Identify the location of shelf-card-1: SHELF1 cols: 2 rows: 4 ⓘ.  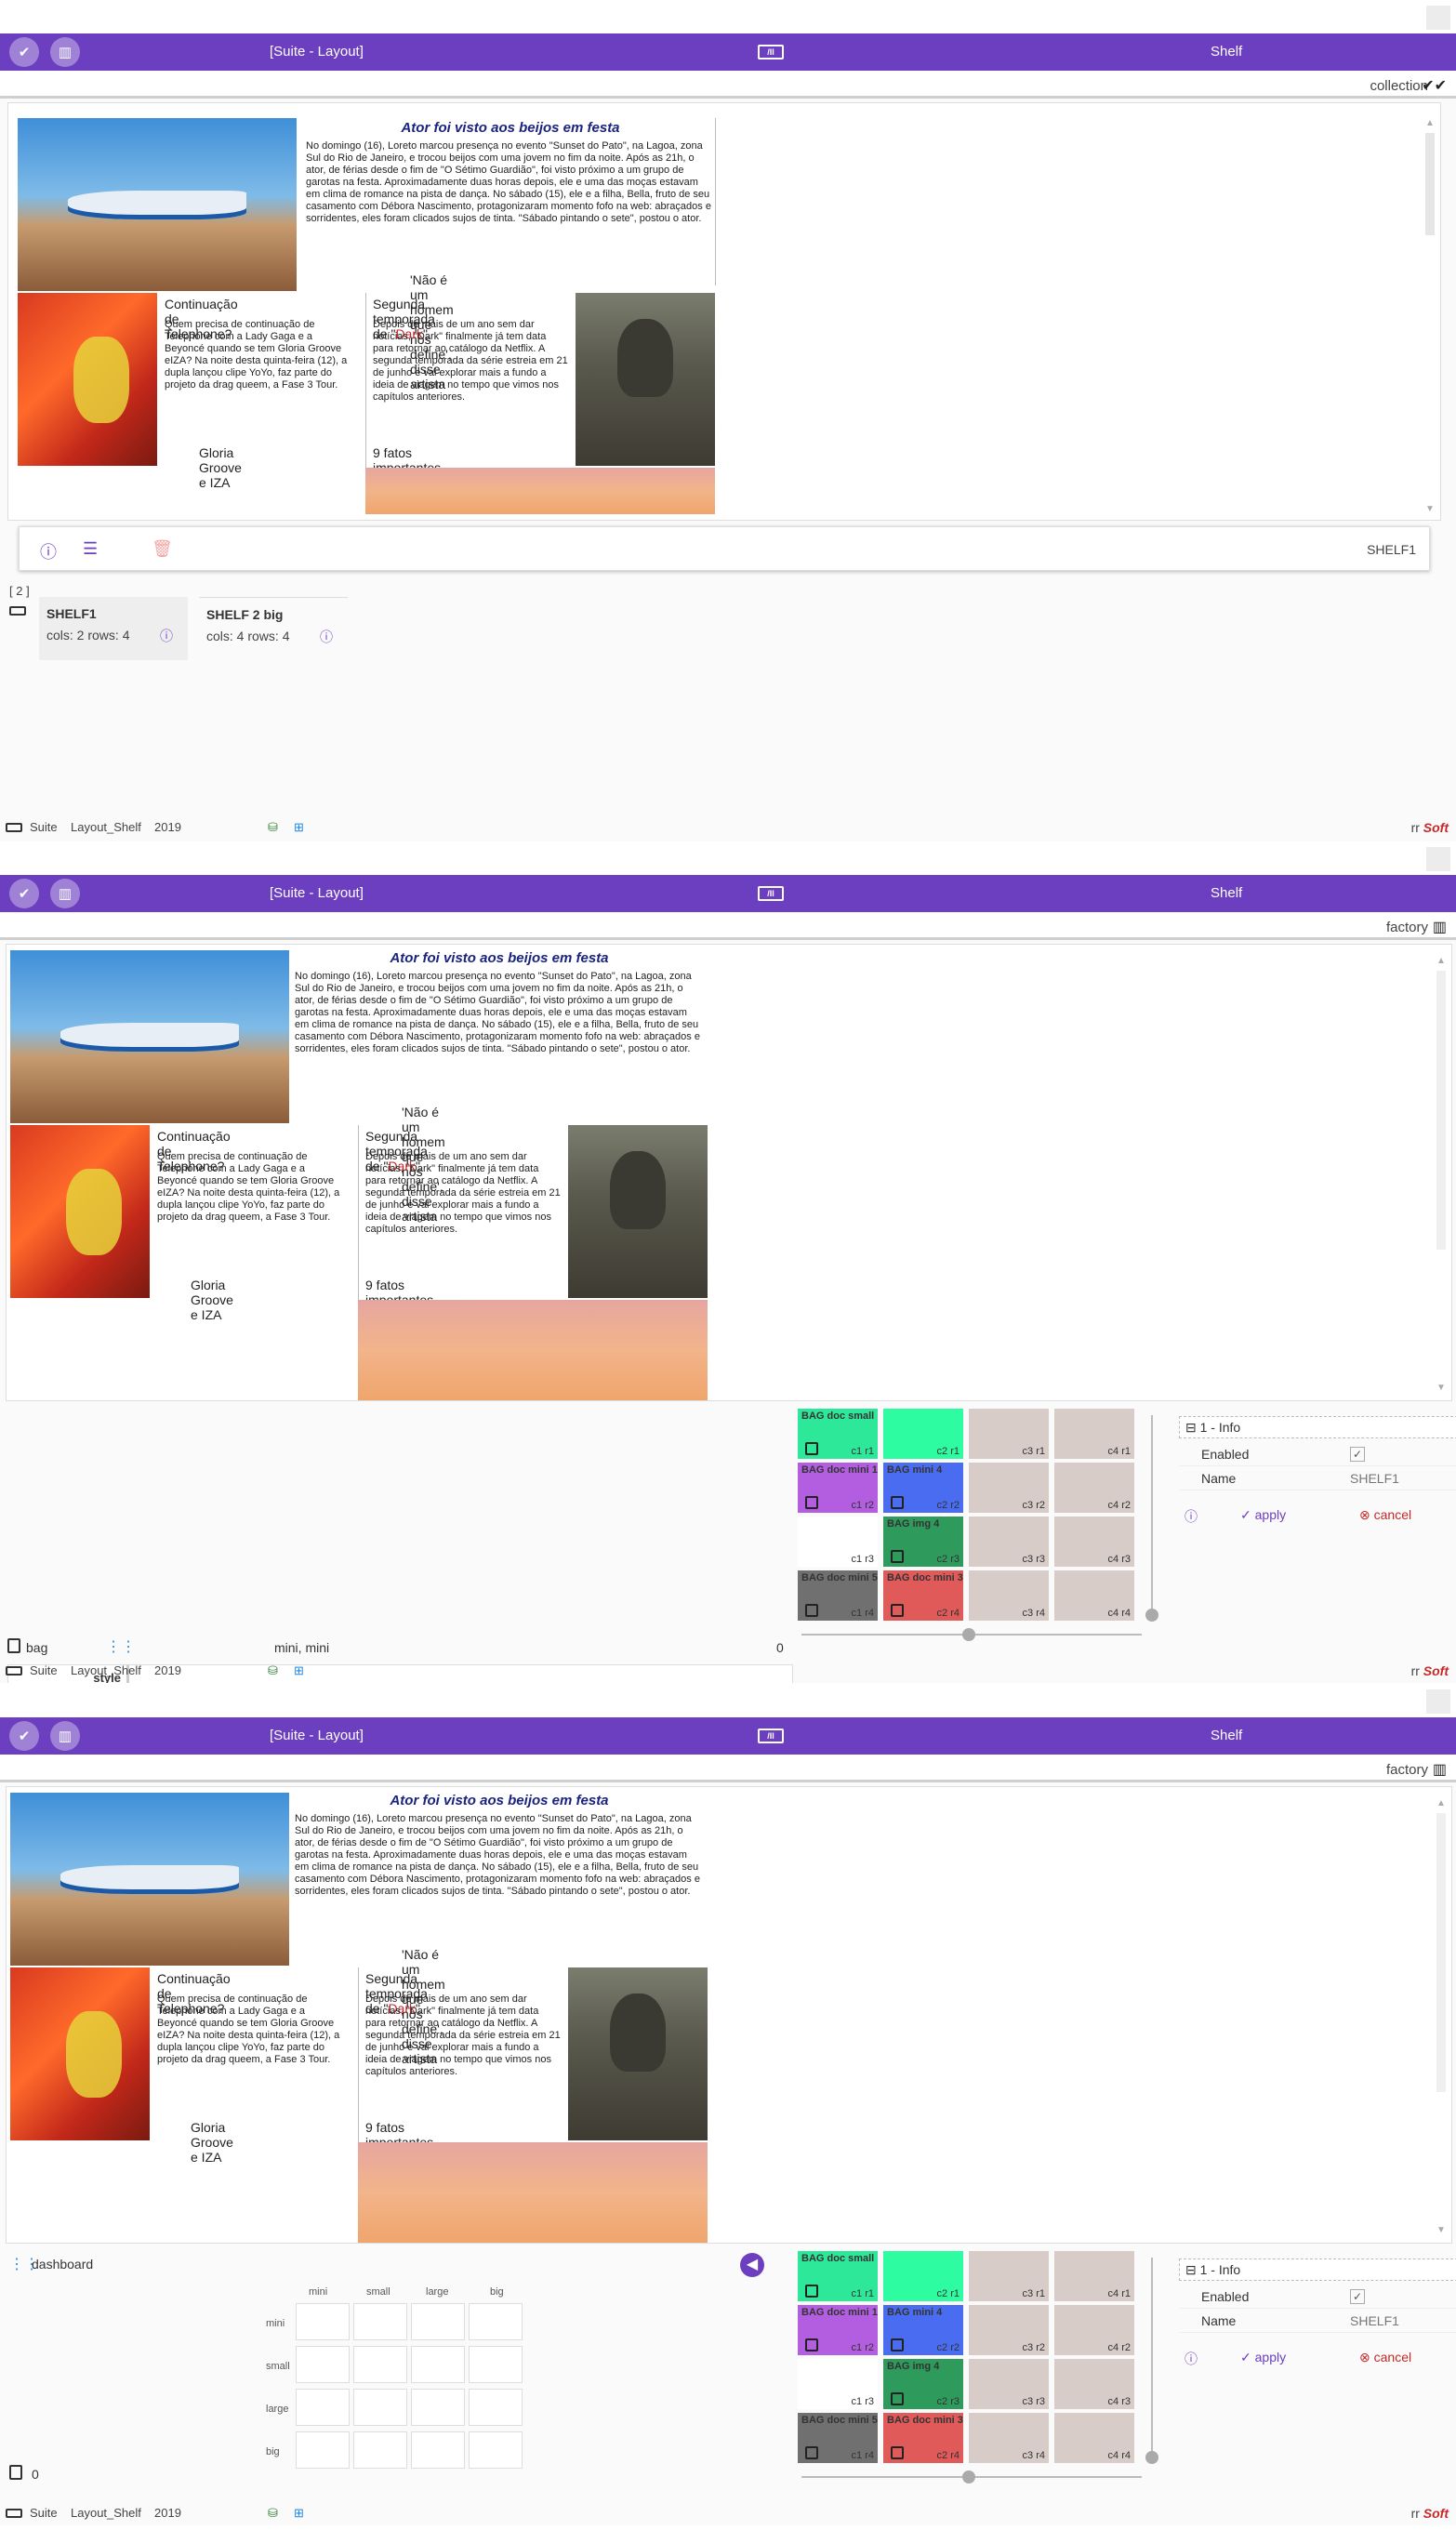
(113, 628).